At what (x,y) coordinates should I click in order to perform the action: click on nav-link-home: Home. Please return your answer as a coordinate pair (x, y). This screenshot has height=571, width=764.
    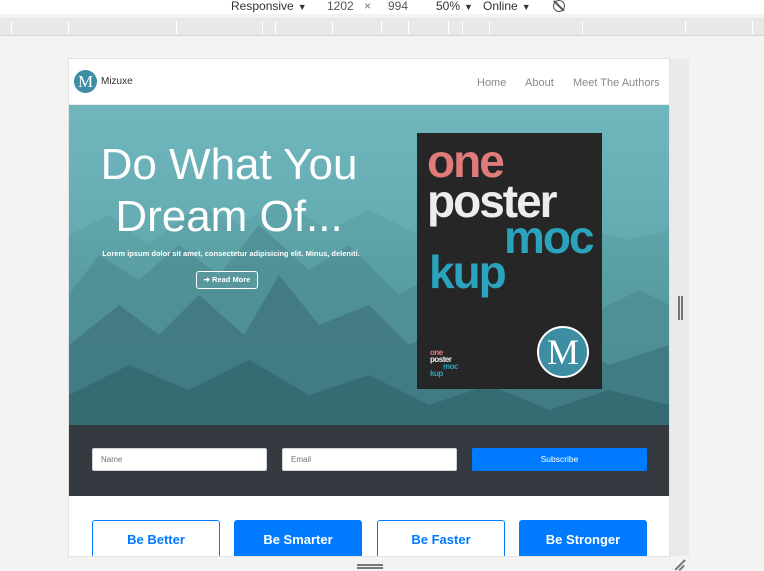
    Looking at the image, I should click on (491, 83).